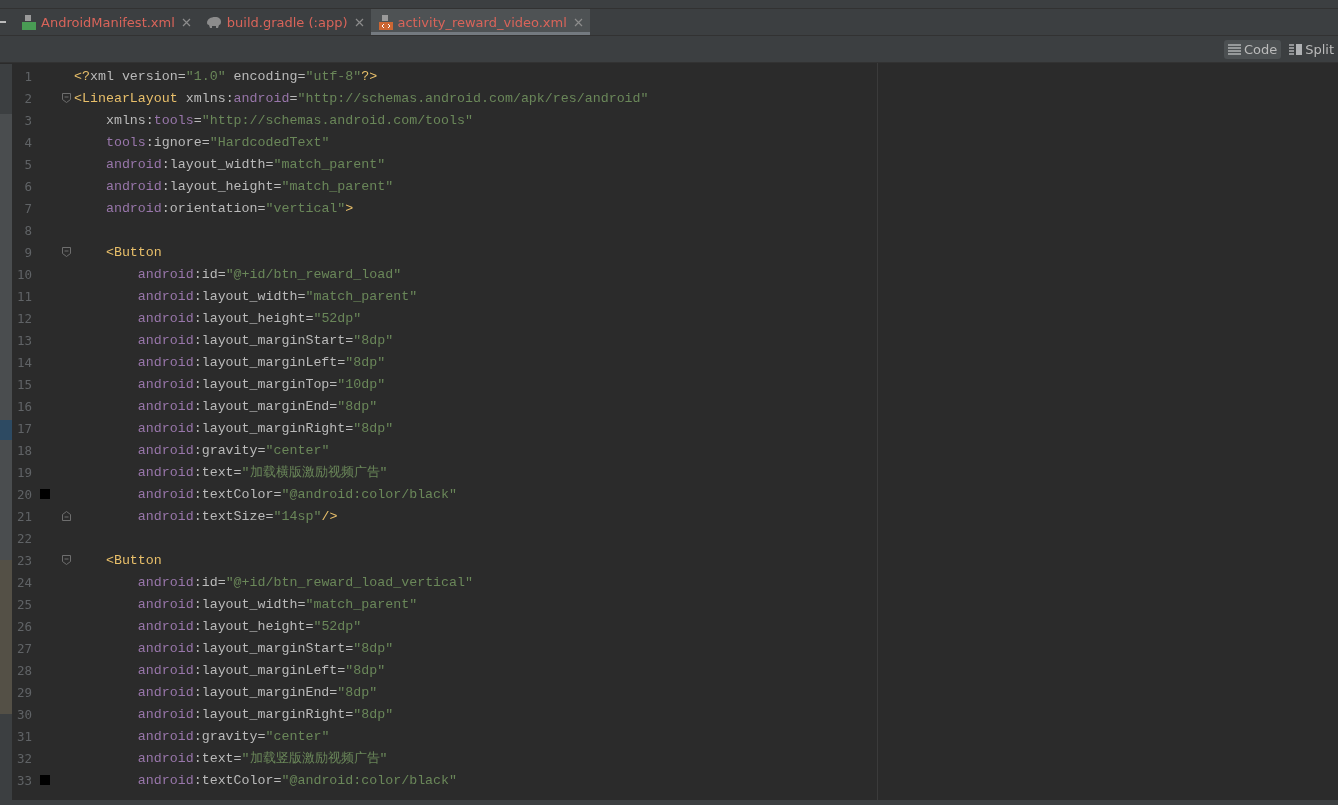  I want to click on editor-tab: activity_reward_video.xml, so click(480, 22).